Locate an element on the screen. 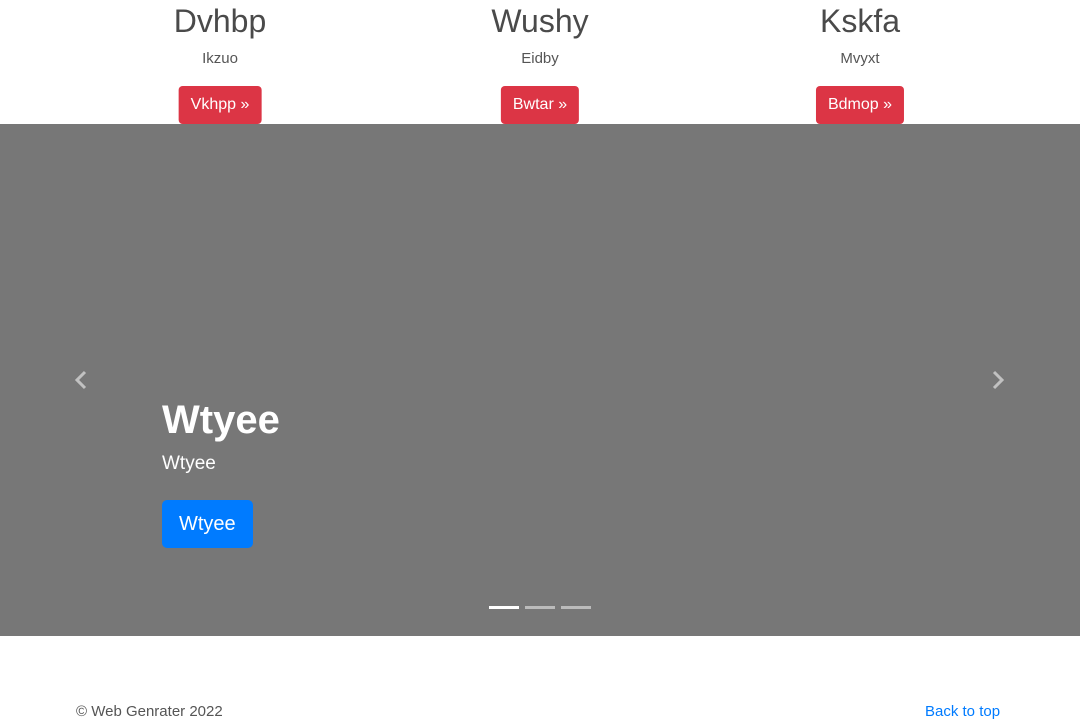 The image size is (1080, 724). carousel-caption: Wtyee Wtyee Wtyee is located at coordinates (221, 472).